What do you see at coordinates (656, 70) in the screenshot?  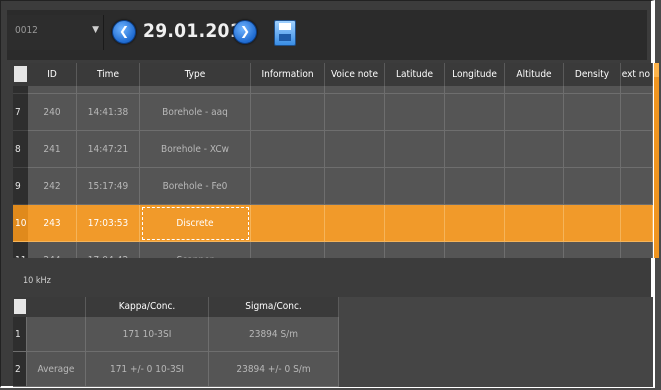 I see `scrollbar-thumb` at bounding box center [656, 70].